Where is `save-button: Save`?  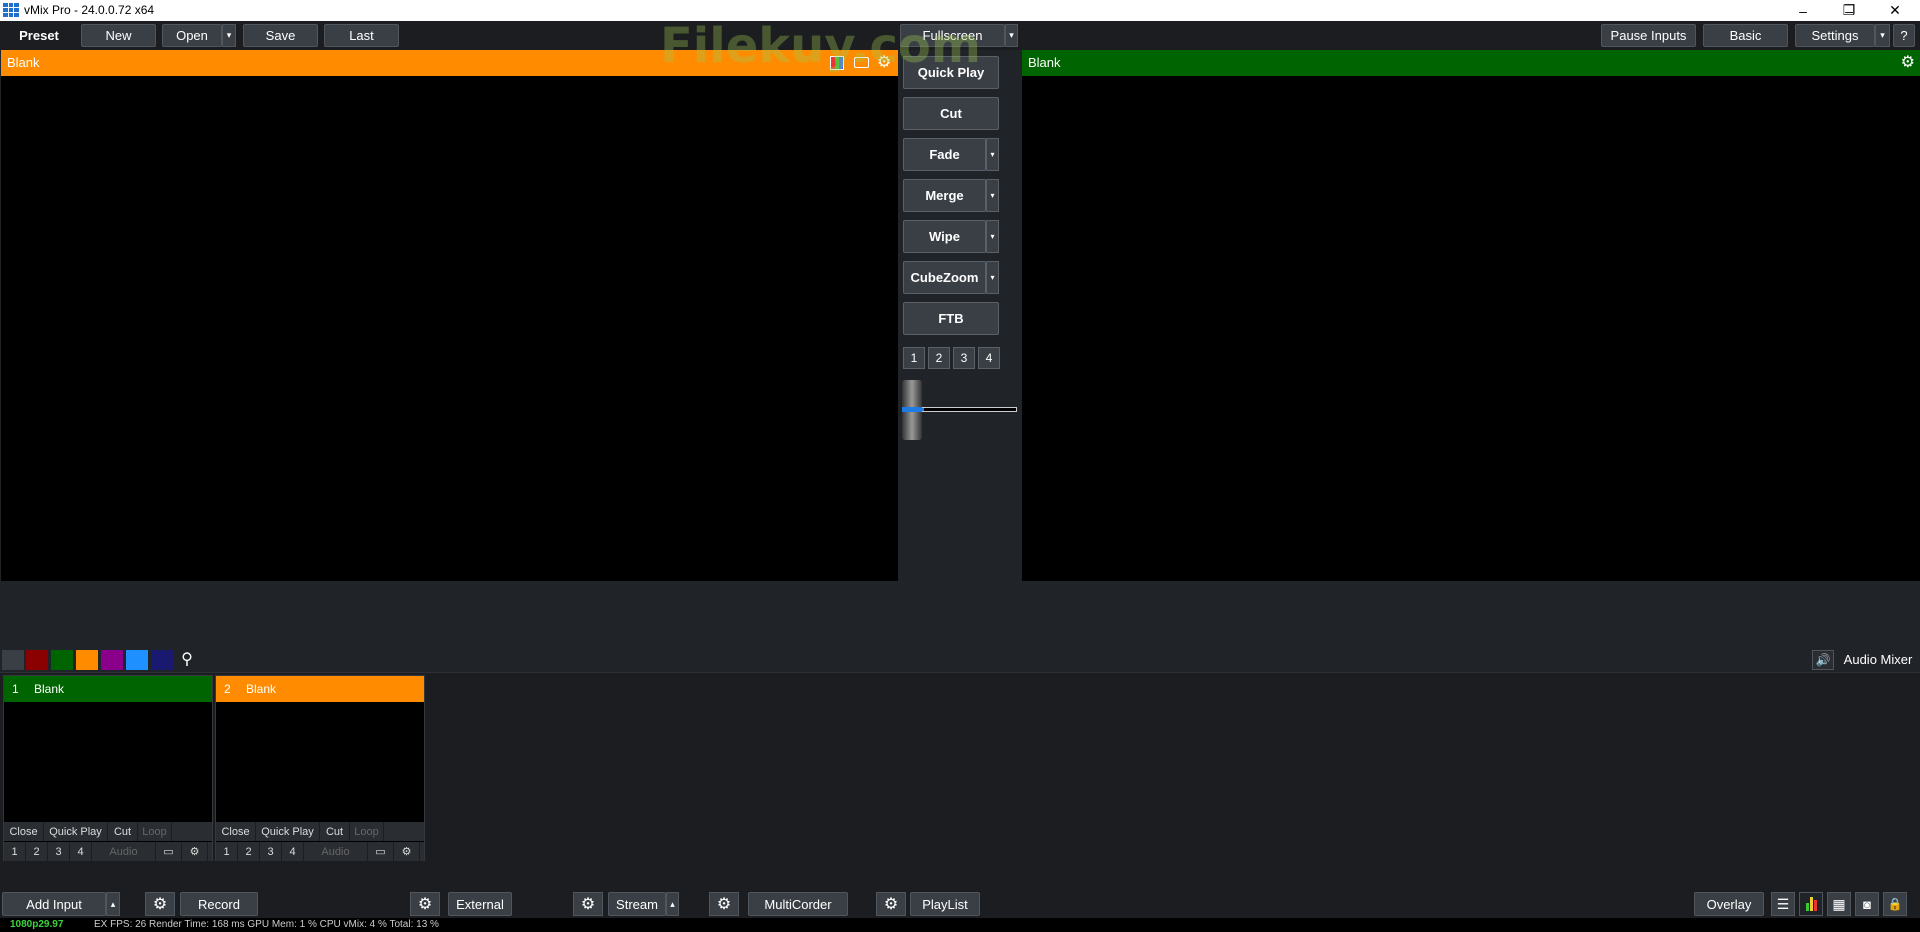 save-button: Save is located at coordinates (280, 35).